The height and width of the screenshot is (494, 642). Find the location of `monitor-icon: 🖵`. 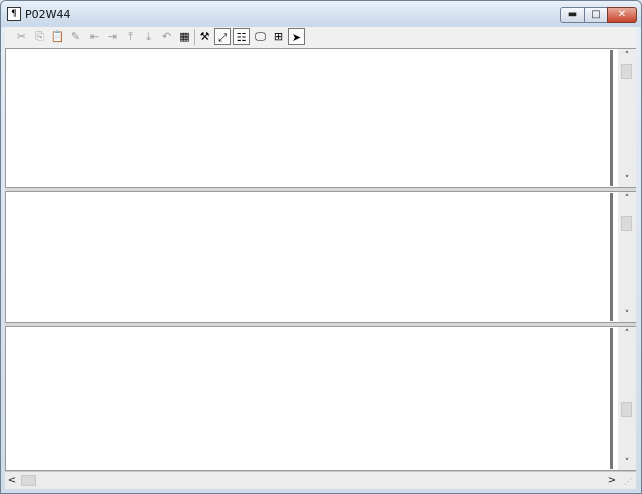

monitor-icon: 🖵 is located at coordinates (260, 36).